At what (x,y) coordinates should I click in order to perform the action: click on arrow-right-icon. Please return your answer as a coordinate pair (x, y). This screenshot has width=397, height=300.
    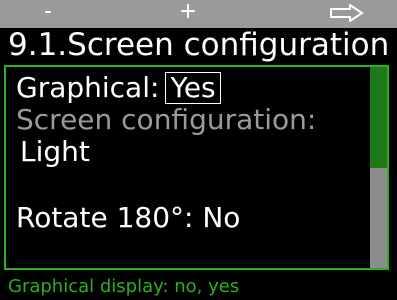
    Looking at the image, I should click on (347, 13).